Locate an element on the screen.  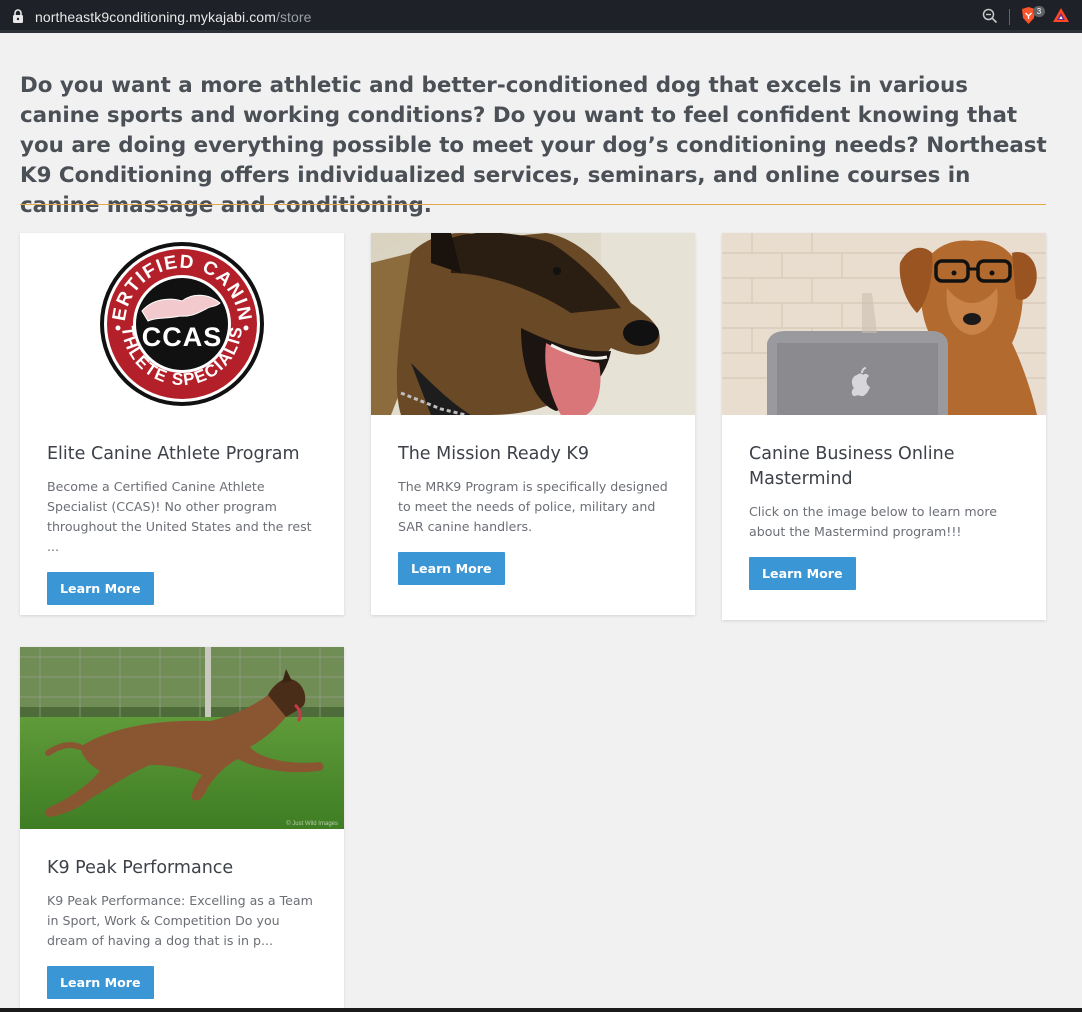
ccas-logo-image: CERTIFIED CANINE ATHLETE SPECIALIST CCAS is located at coordinates (182, 324).